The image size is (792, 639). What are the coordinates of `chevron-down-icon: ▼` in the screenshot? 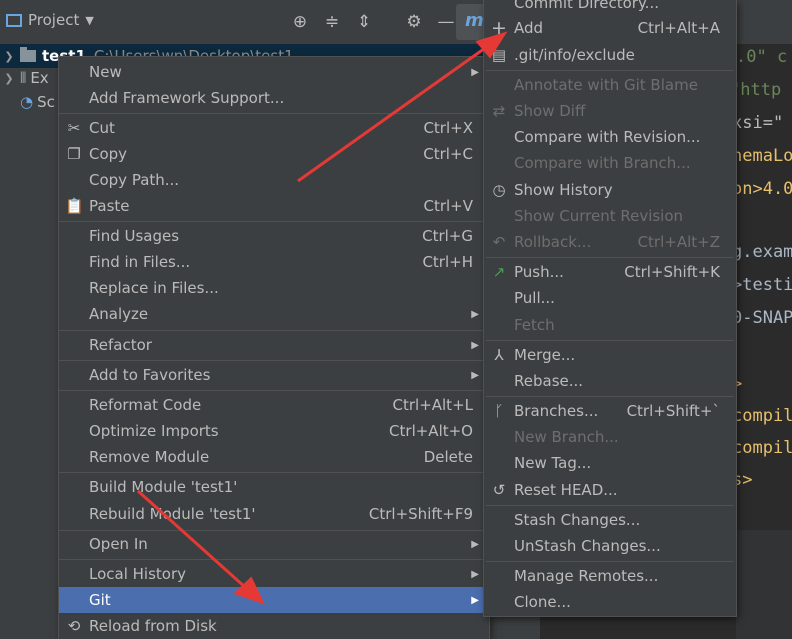 It's located at (89, 20).